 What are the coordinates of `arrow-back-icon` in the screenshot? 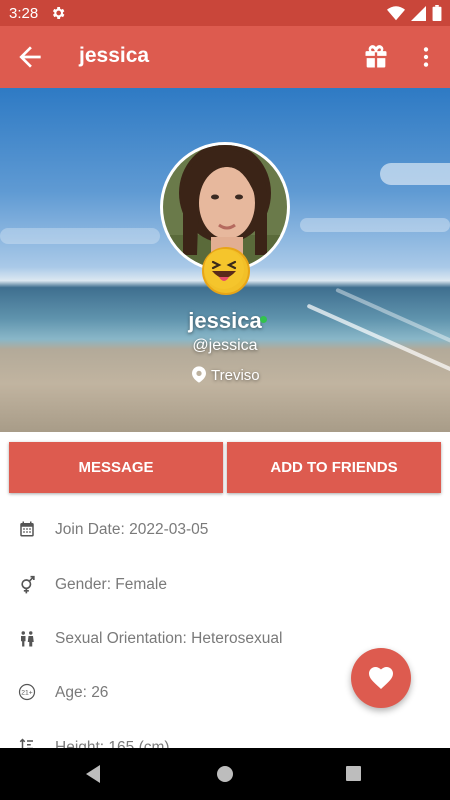 It's located at (30, 57).